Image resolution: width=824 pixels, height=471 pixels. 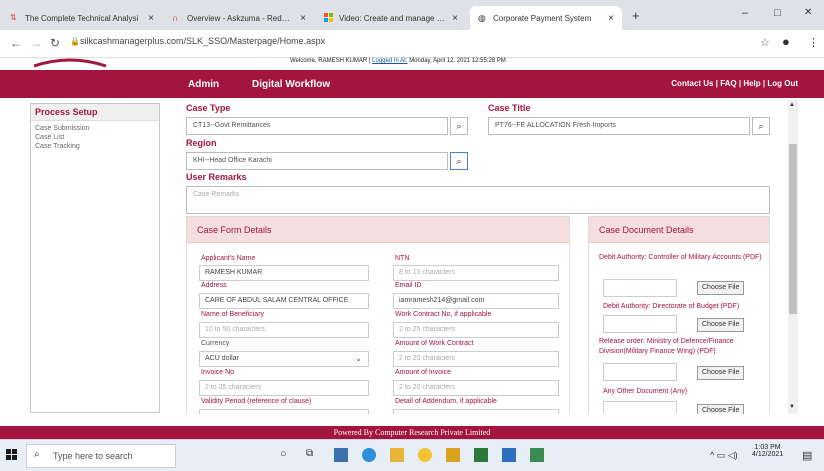 What do you see at coordinates (619, 126) in the screenshot?
I see `case-title-input: PT76--FE ALLOCATION Fresh Imports` at bounding box center [619, 126].